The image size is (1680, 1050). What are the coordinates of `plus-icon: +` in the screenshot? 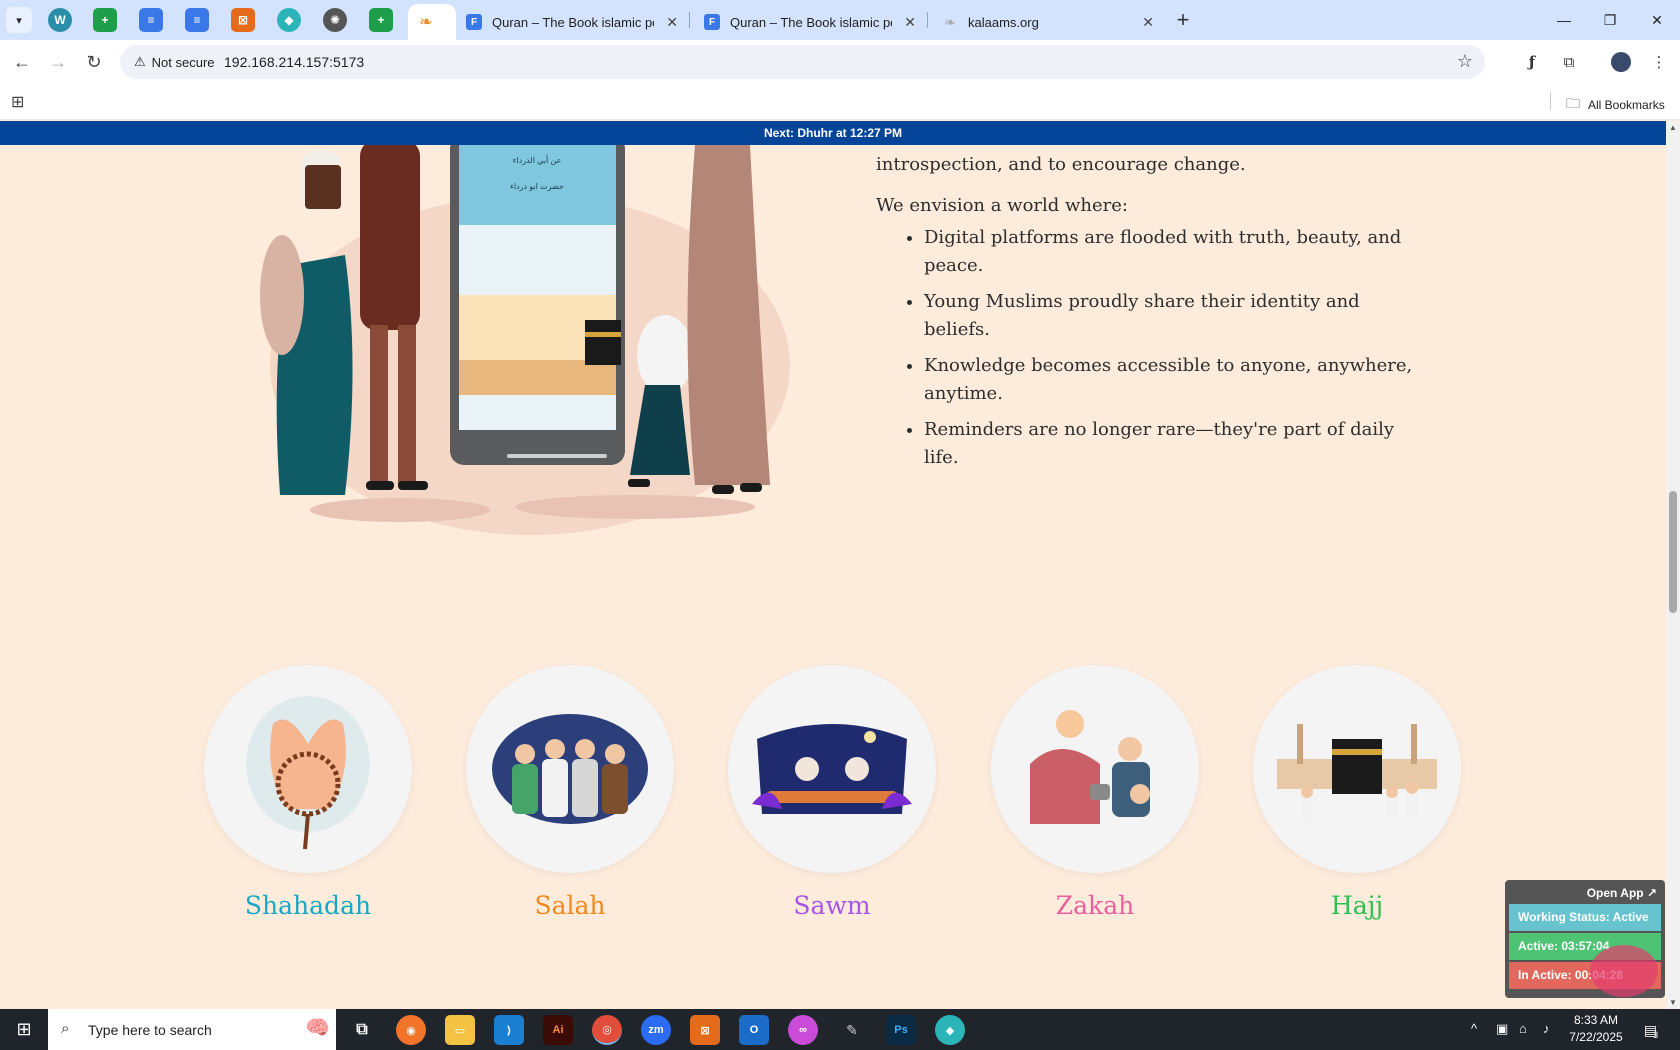 It's located at (1183, 19).